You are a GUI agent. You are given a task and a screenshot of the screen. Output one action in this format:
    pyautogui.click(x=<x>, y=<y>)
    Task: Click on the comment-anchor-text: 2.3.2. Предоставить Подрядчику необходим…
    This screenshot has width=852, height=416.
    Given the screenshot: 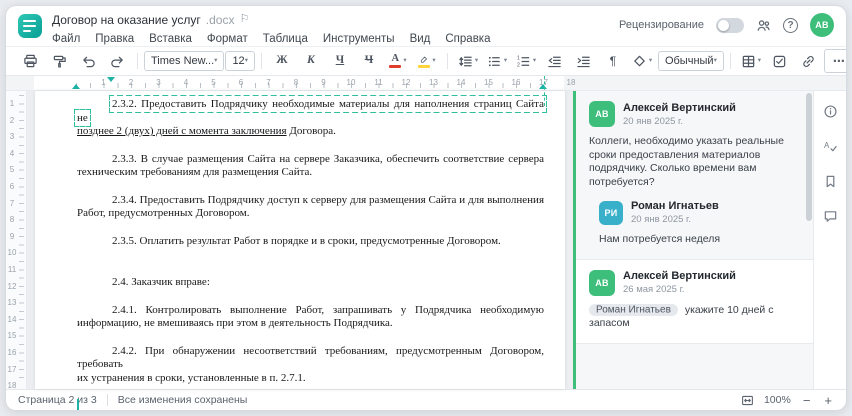 What is the action you would take?
    pyautogui.click(x=310, y=111)
    